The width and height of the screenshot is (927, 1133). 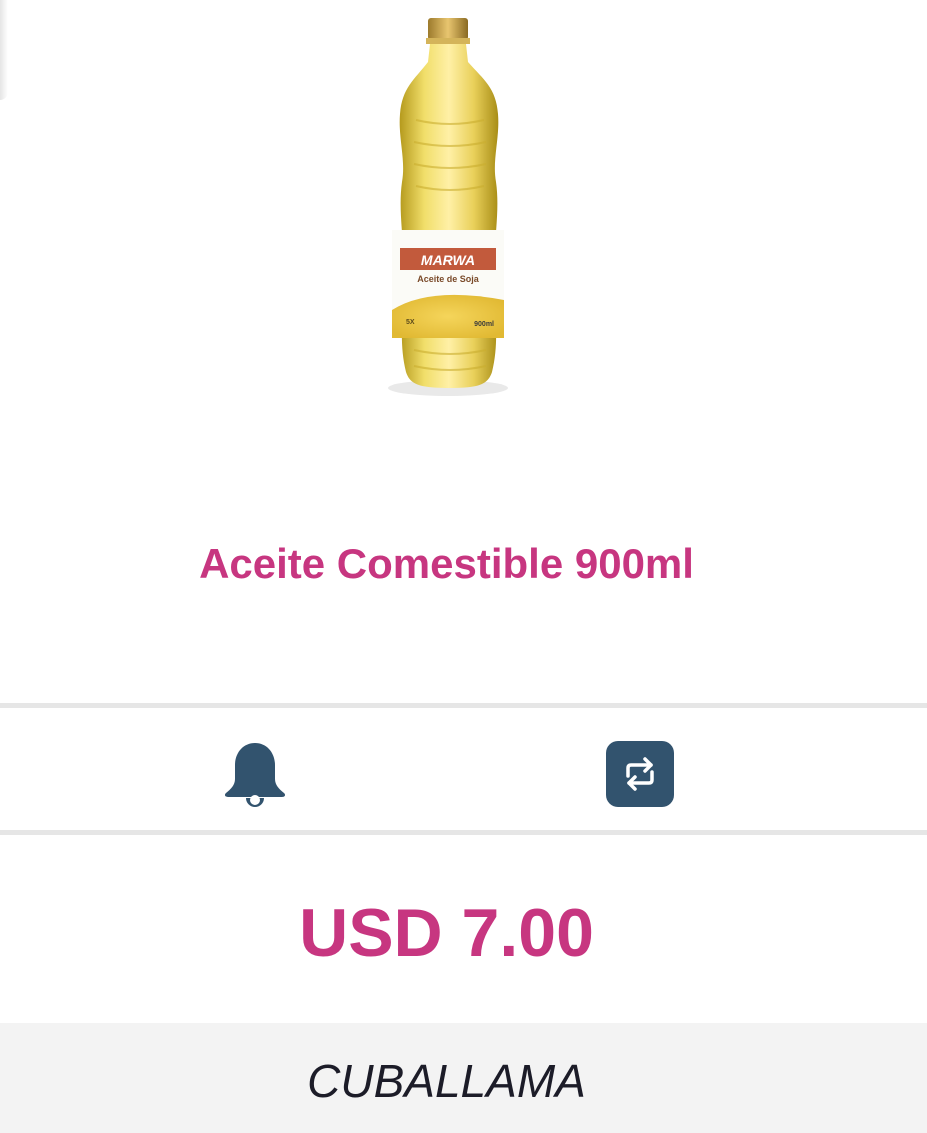 I want to click on image-label-volume: 900ml, so click(x=484, y=324).